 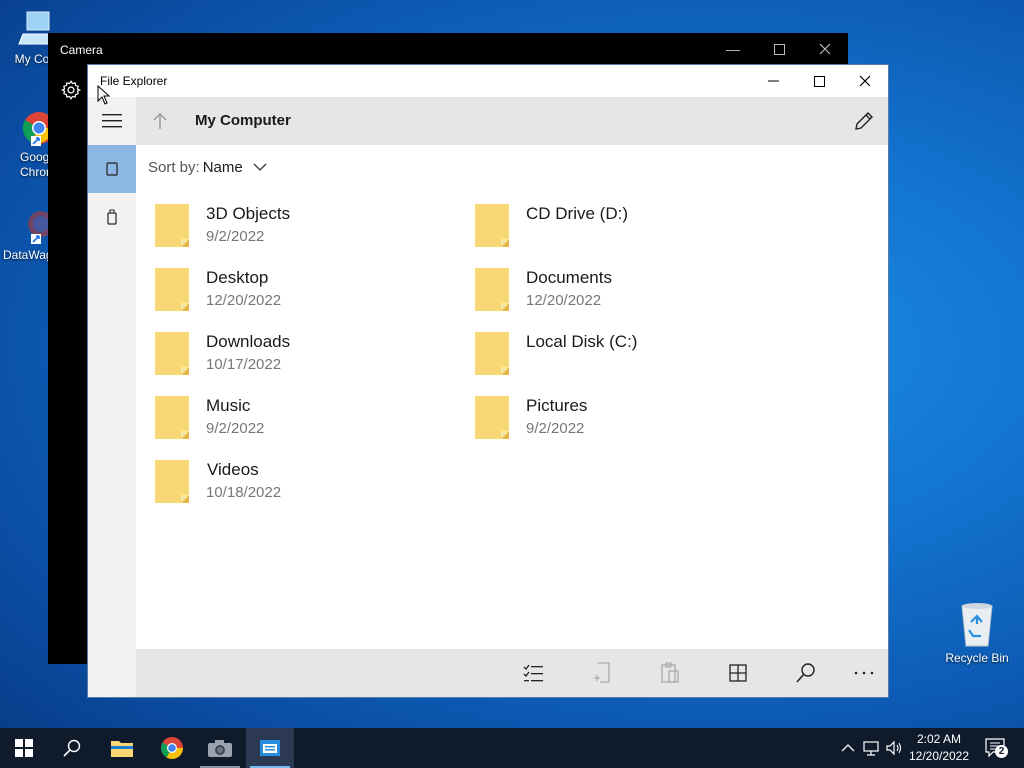 I want to click on taskbar-file-explorer-button, so click(x=122, y=748).